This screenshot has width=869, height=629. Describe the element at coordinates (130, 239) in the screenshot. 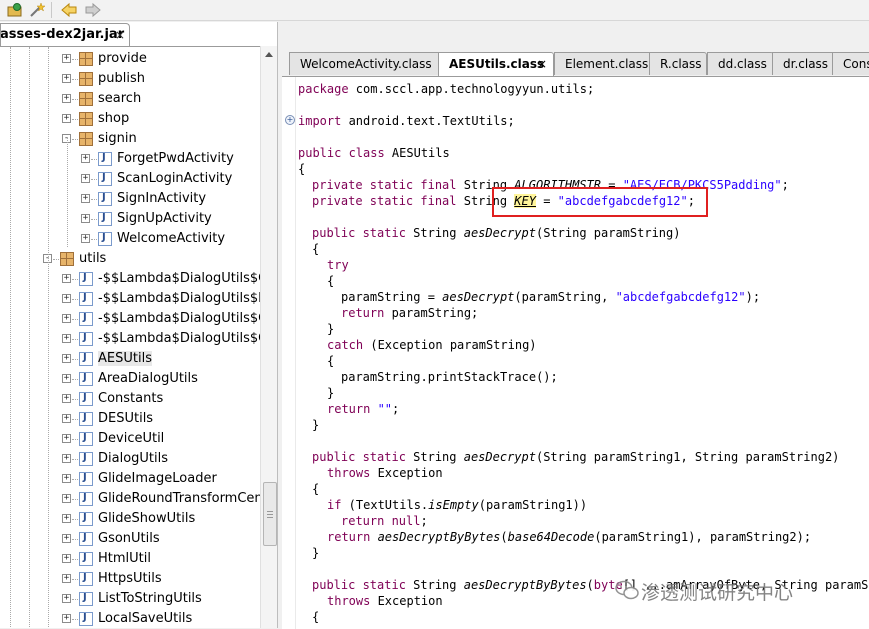

I see `tree-class-item: + J WelcomeActivity` at that location.